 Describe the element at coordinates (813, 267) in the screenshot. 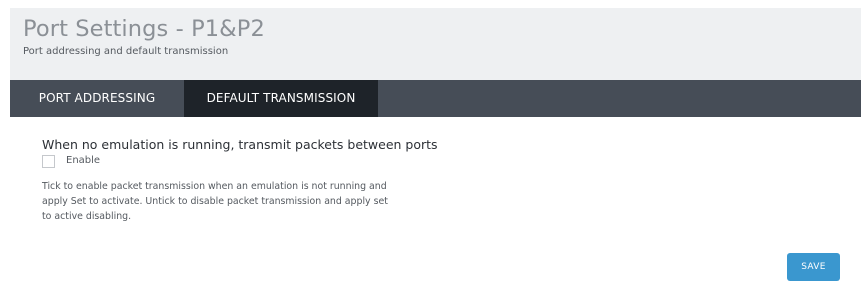

I see `save-button: SAVE` at that location.